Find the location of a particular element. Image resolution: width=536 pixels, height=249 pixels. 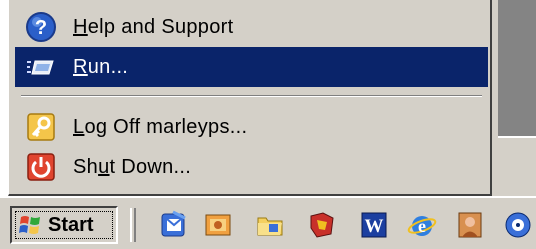

key-icon is located at coordinates (41, 127).